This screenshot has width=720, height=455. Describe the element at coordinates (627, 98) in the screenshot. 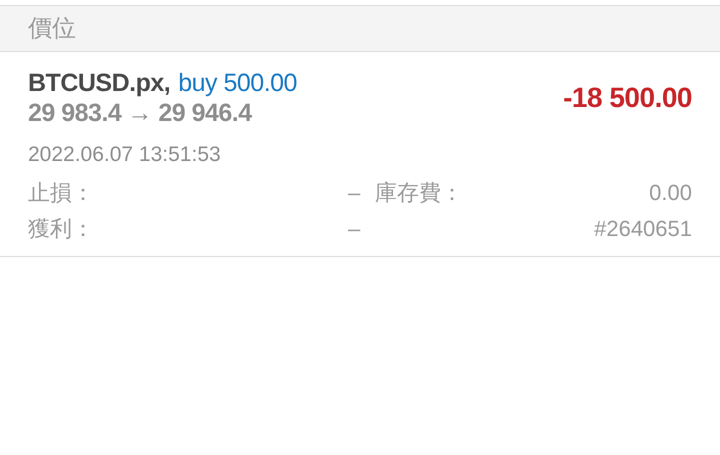

I see `profit: -18 500.00` at that location.